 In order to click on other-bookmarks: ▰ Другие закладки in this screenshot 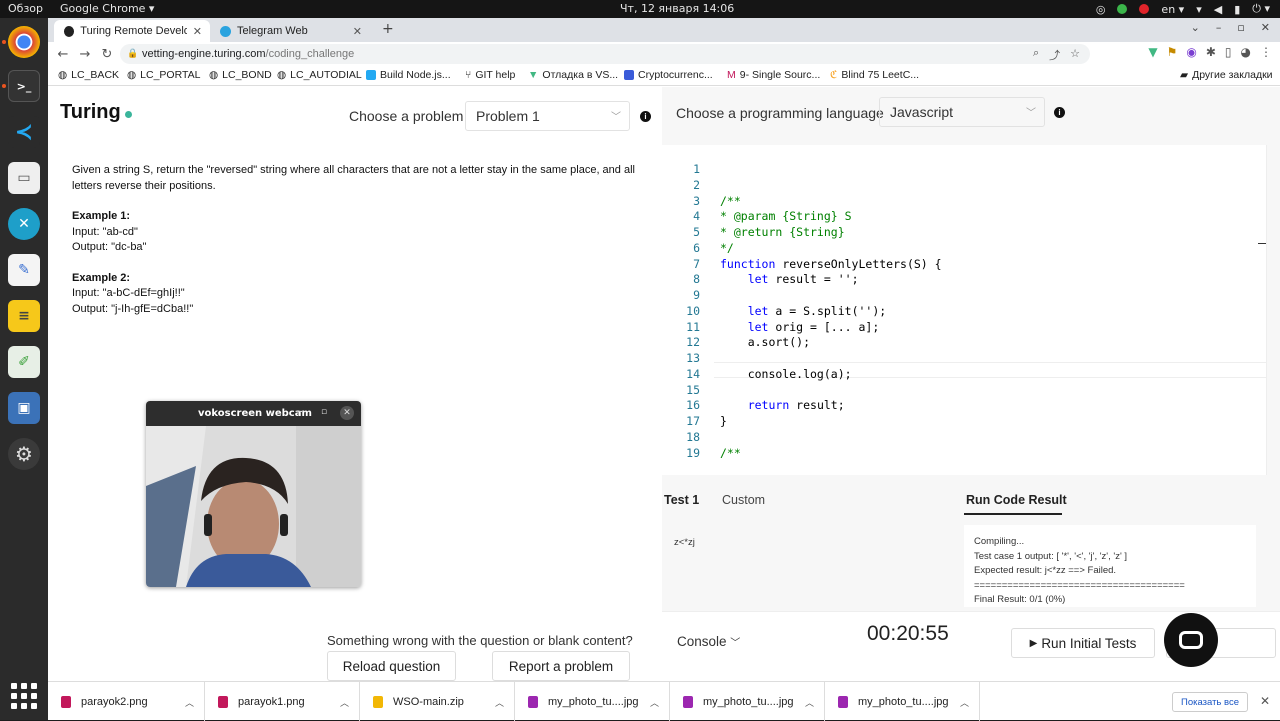, I will do `click(1226, 75)`.